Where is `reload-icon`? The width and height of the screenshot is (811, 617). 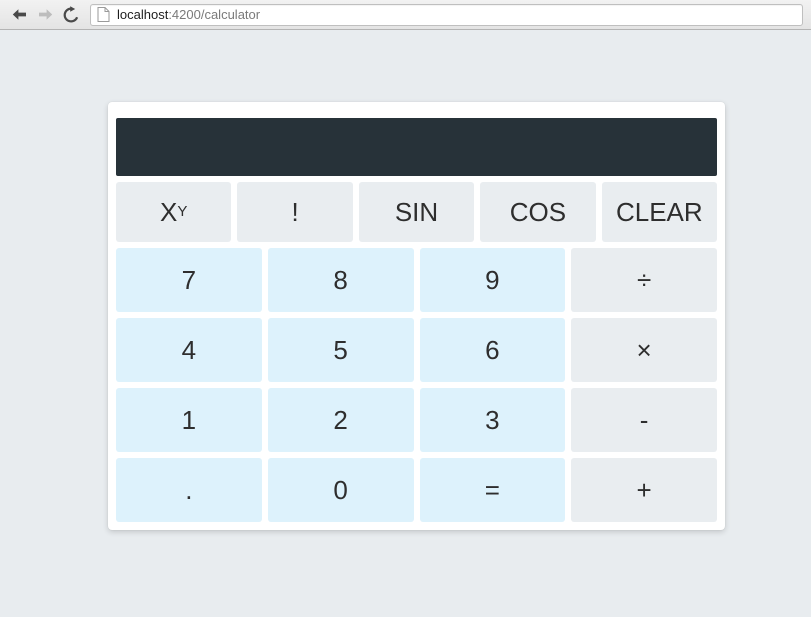 reload-icon is located at coordinates (71, 14).